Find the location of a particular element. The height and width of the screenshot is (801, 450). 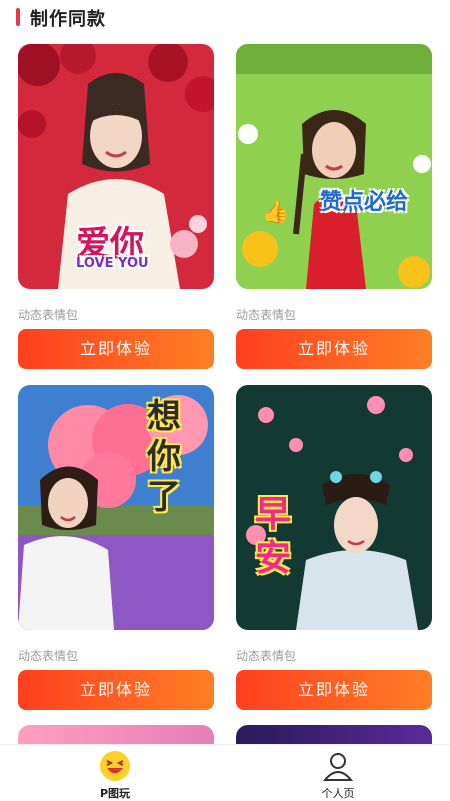

tab-label: 个人页 is located at coordinates (338, 793).